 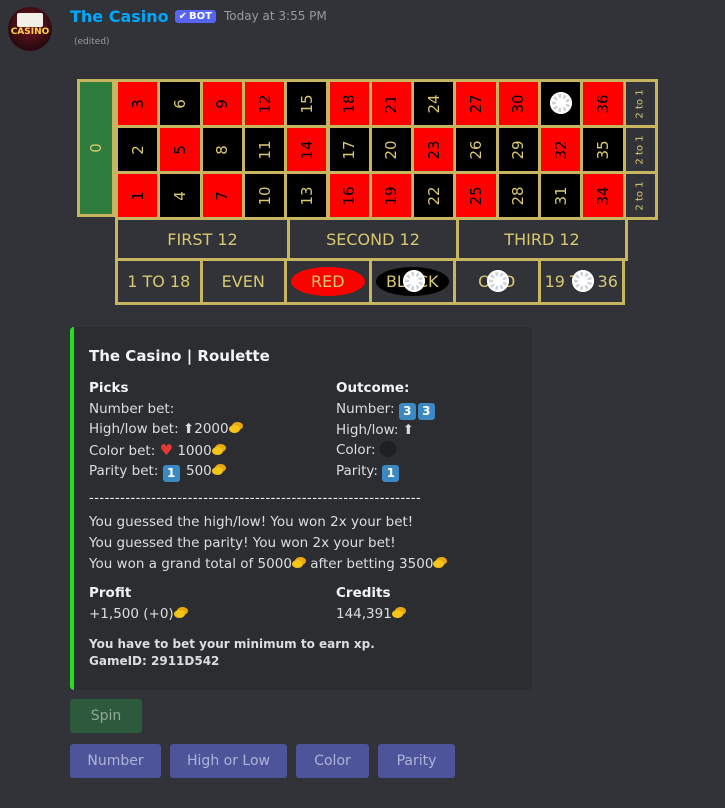 What do you see at coordinates (199, 471) in the screenshot?
I see `parity-bet-value: 500` at bounding box center [199, 471].